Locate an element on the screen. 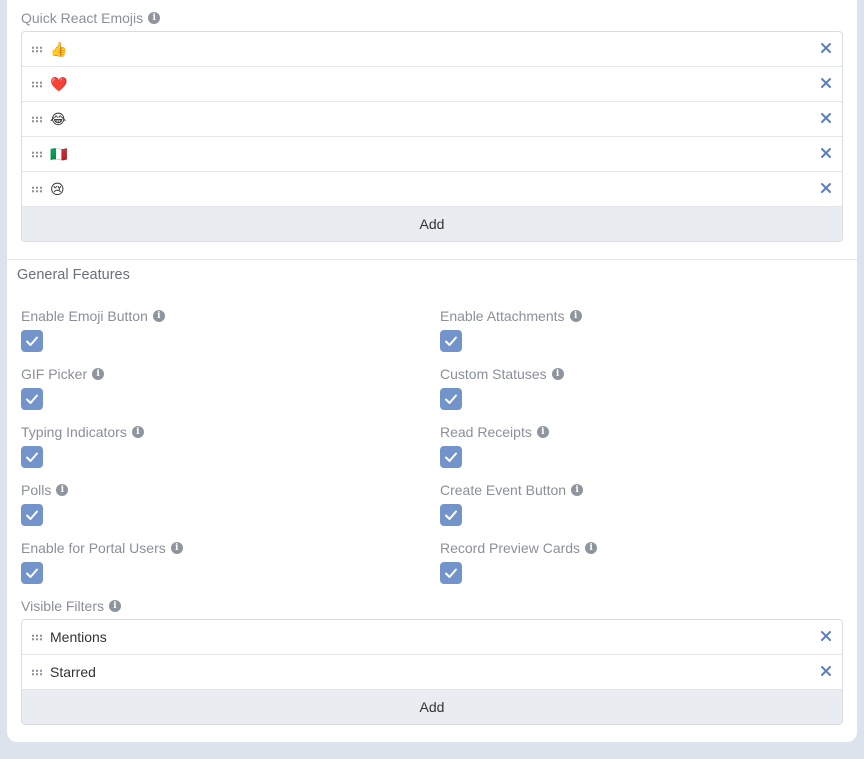 The width and height of the screenshot is (864, 759). gif-picker-checkbox is located at coordinates (32, 399).